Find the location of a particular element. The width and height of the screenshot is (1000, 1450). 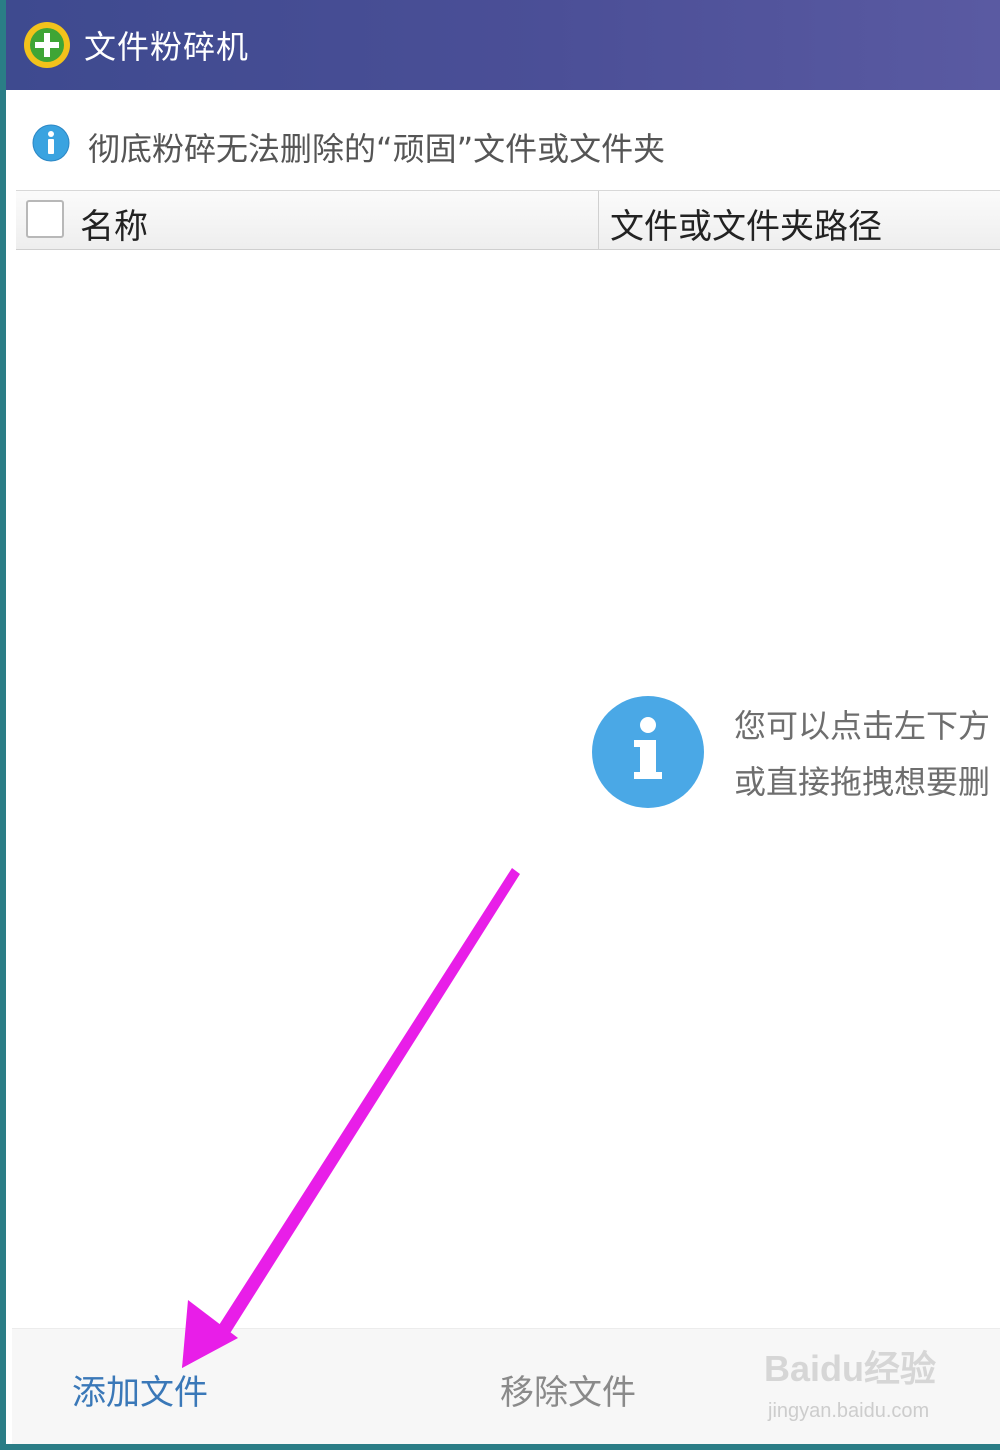

app-logo-icon is located at coordinates (47, 45).